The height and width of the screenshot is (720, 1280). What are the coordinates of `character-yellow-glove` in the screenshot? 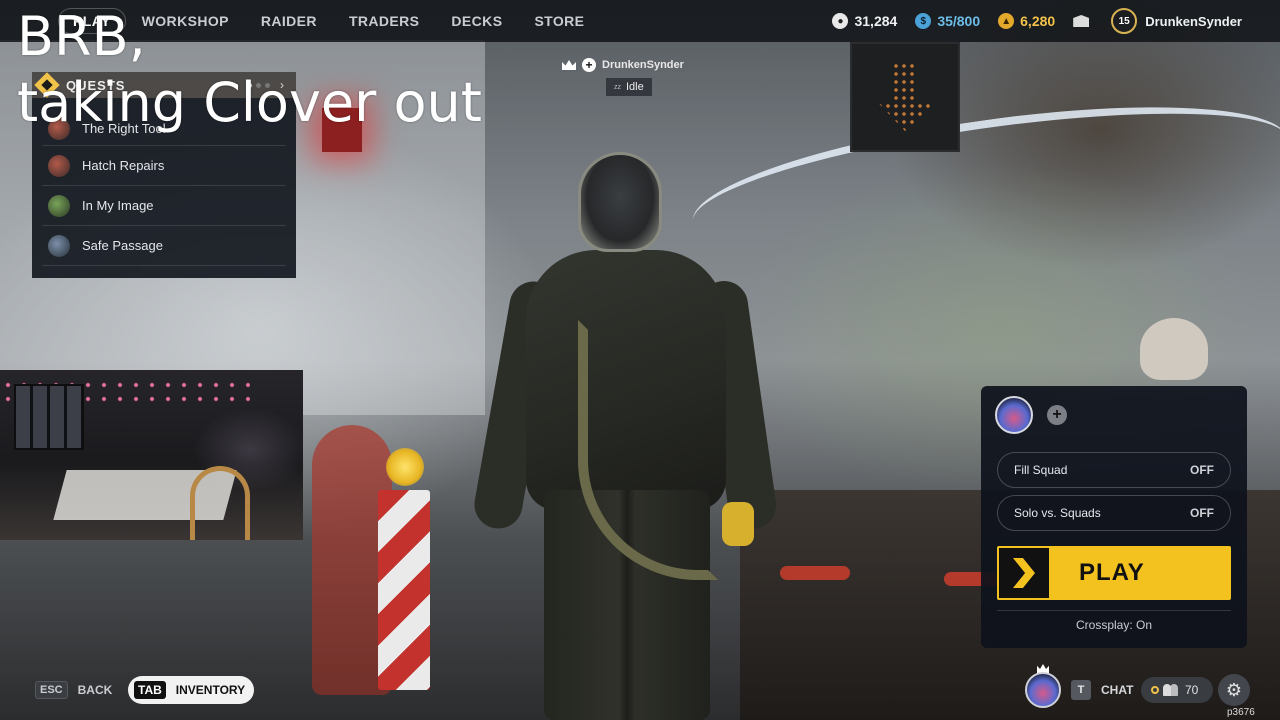 It's located at (738, 524).